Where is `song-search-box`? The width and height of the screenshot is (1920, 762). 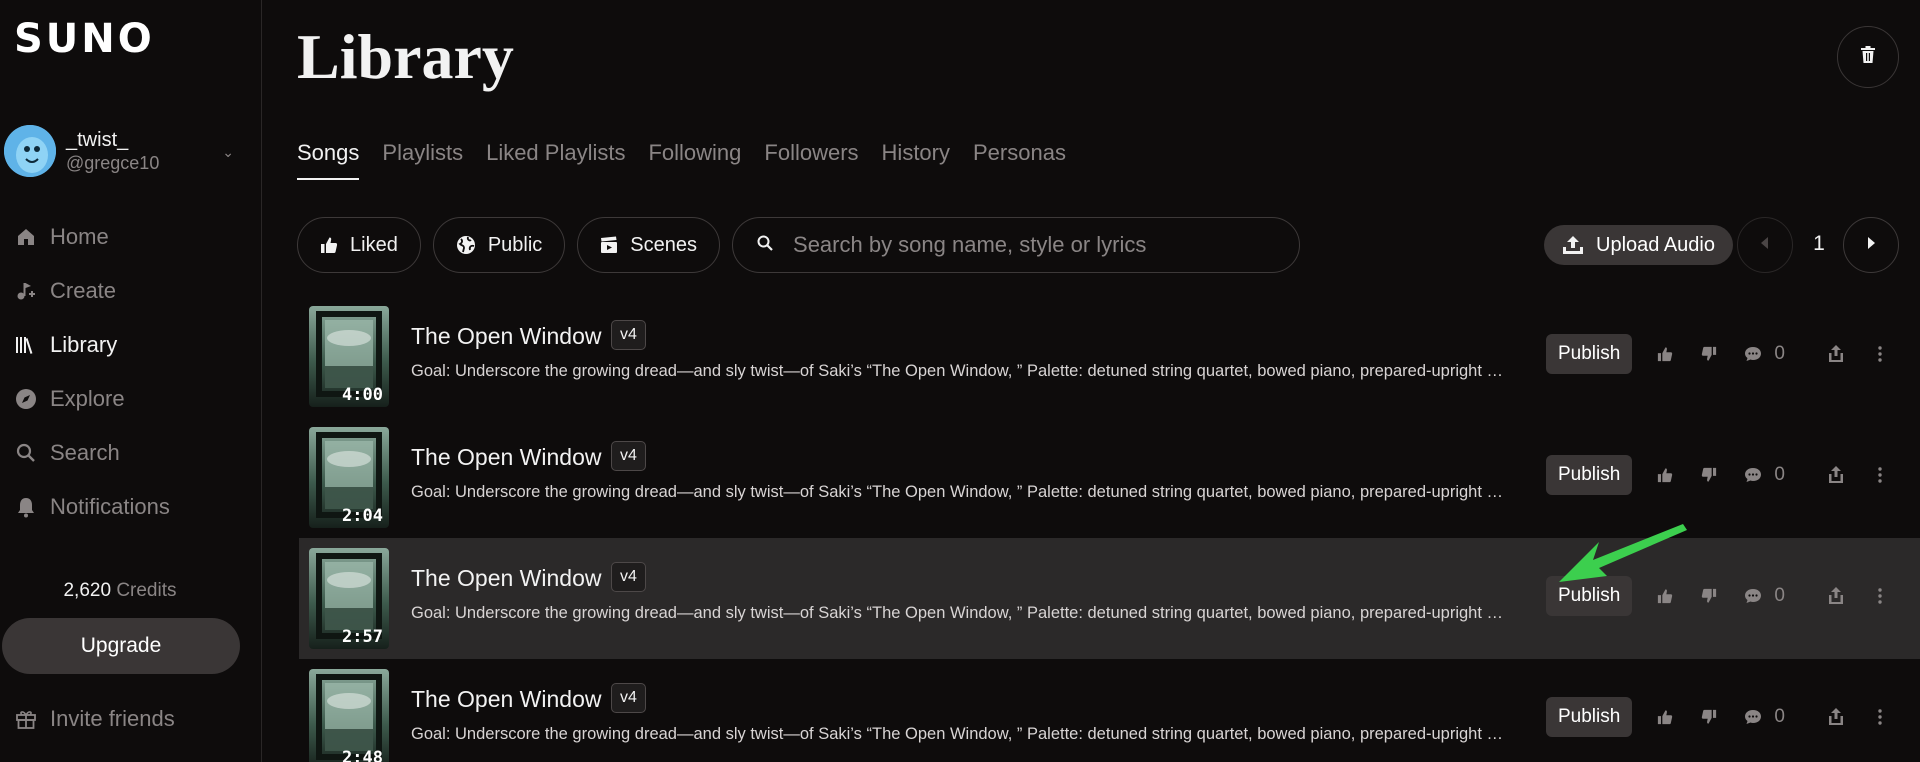 song-search-box is located at coordinates (1016, 245).